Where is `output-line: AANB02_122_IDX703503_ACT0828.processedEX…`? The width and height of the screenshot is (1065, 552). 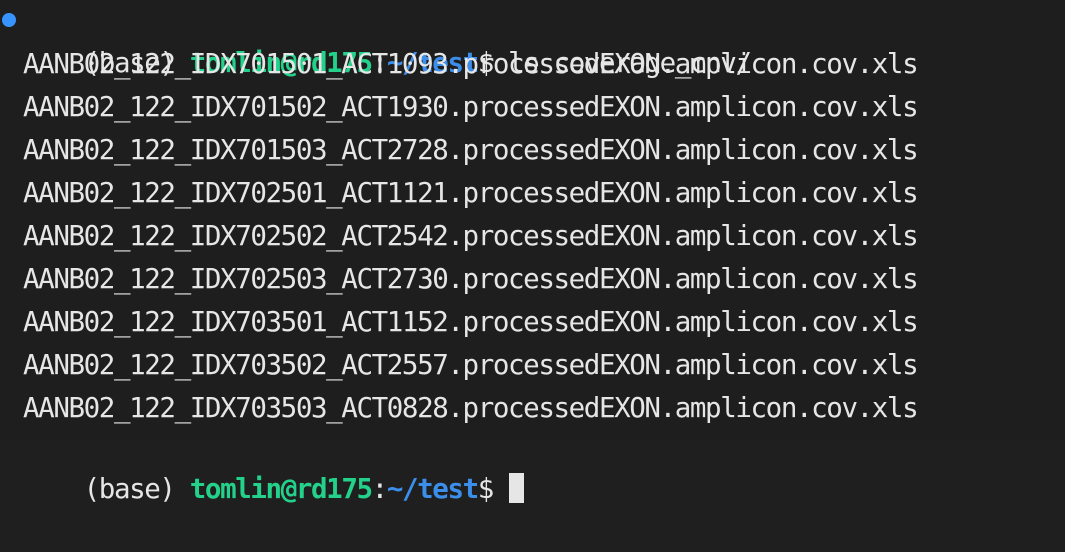
output-line: AANB02_122_IDX703503_ACT0828.processedEX… is located at coordinates (471, 408).